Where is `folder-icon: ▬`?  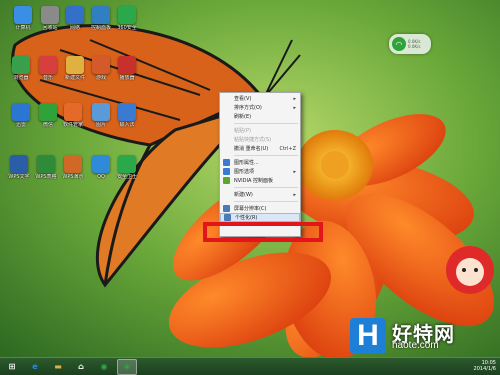 folder-icon: ▬ is located at coordinates (58, 366).